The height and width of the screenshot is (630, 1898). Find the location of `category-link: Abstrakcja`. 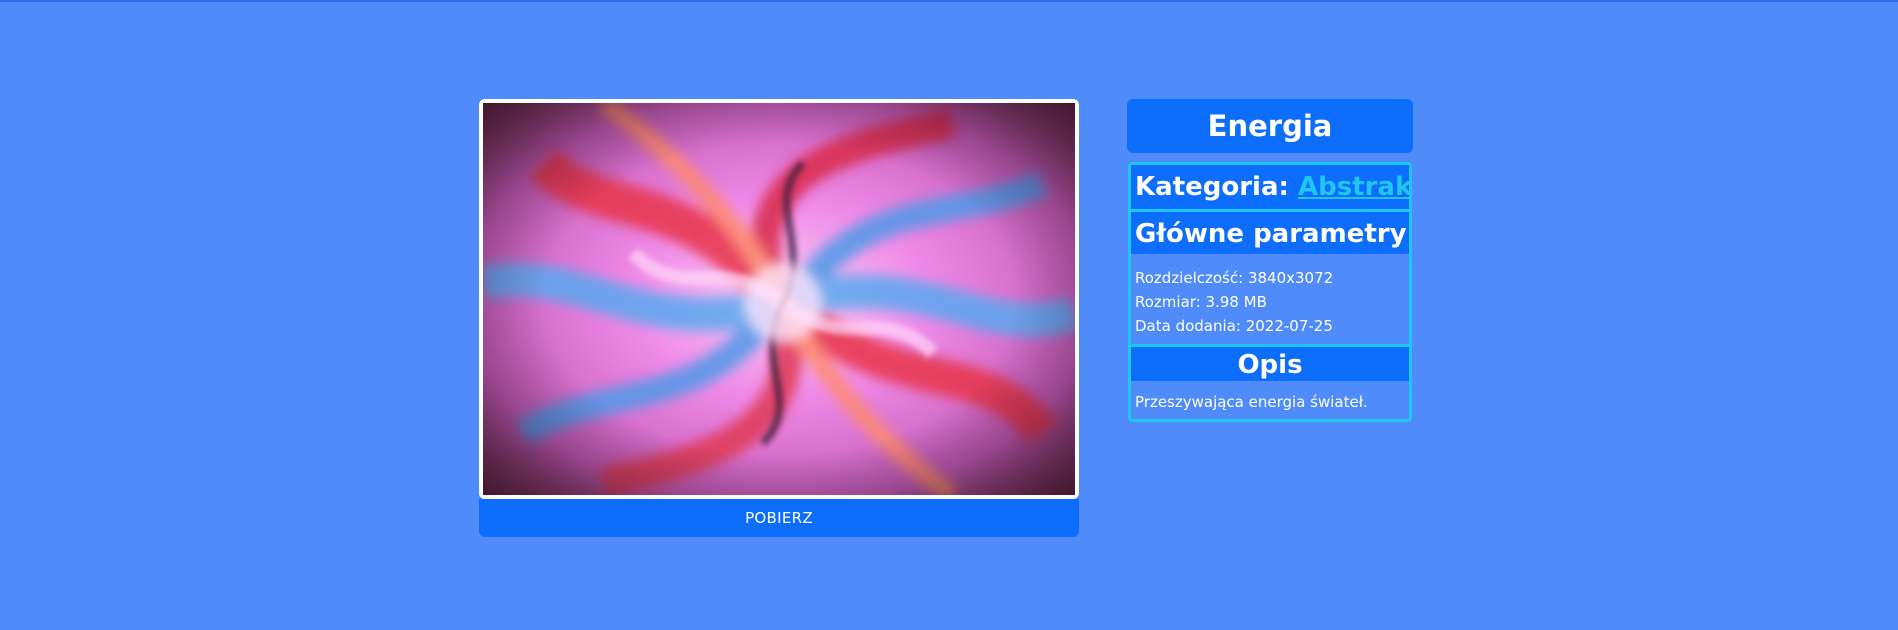

category-link: Abstrakcja is located at coordinates (1353, 187).